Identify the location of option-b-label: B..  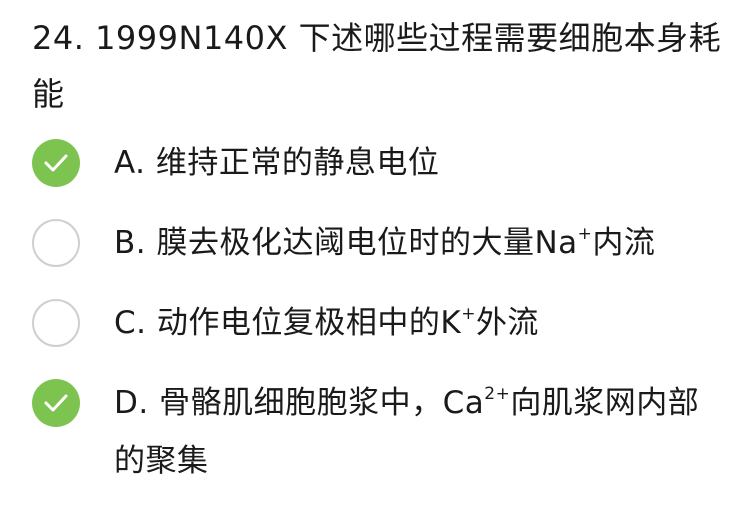
(130, 243).